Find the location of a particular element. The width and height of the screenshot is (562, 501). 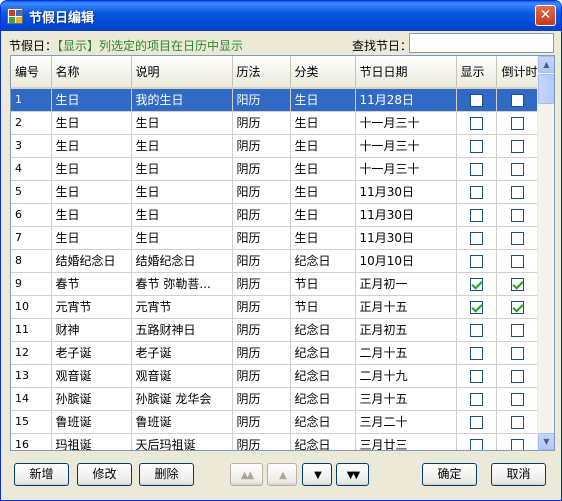

cell-name: 春节 is located at coordinates (91, 284).